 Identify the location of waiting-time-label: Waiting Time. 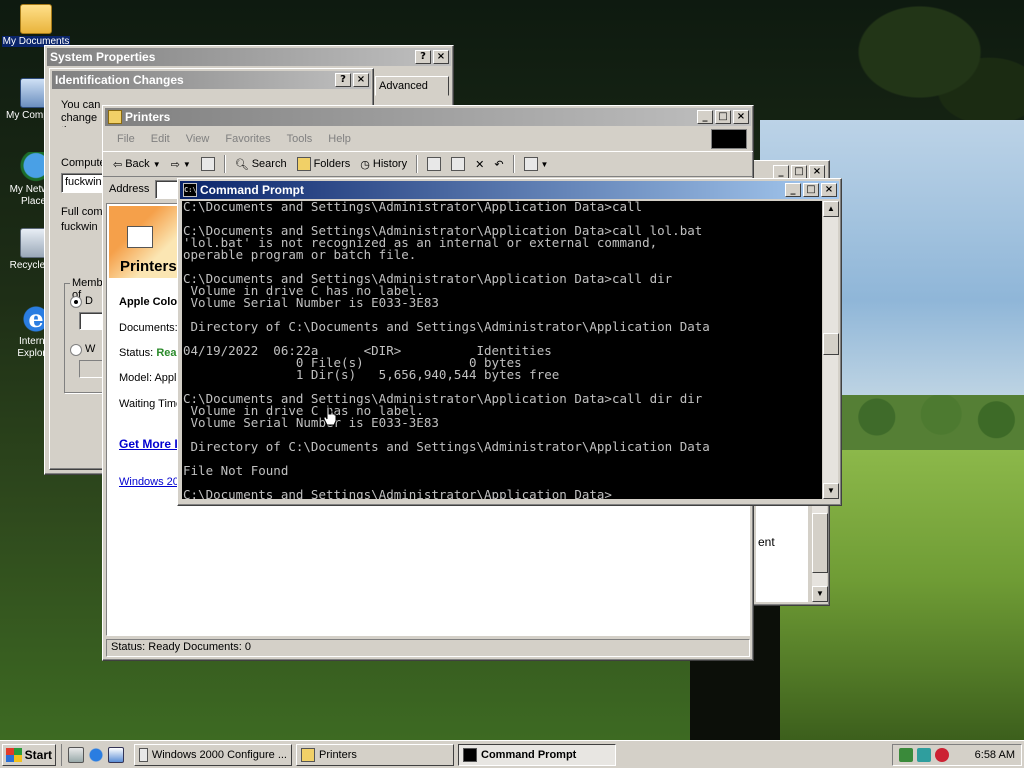
(151, 404).